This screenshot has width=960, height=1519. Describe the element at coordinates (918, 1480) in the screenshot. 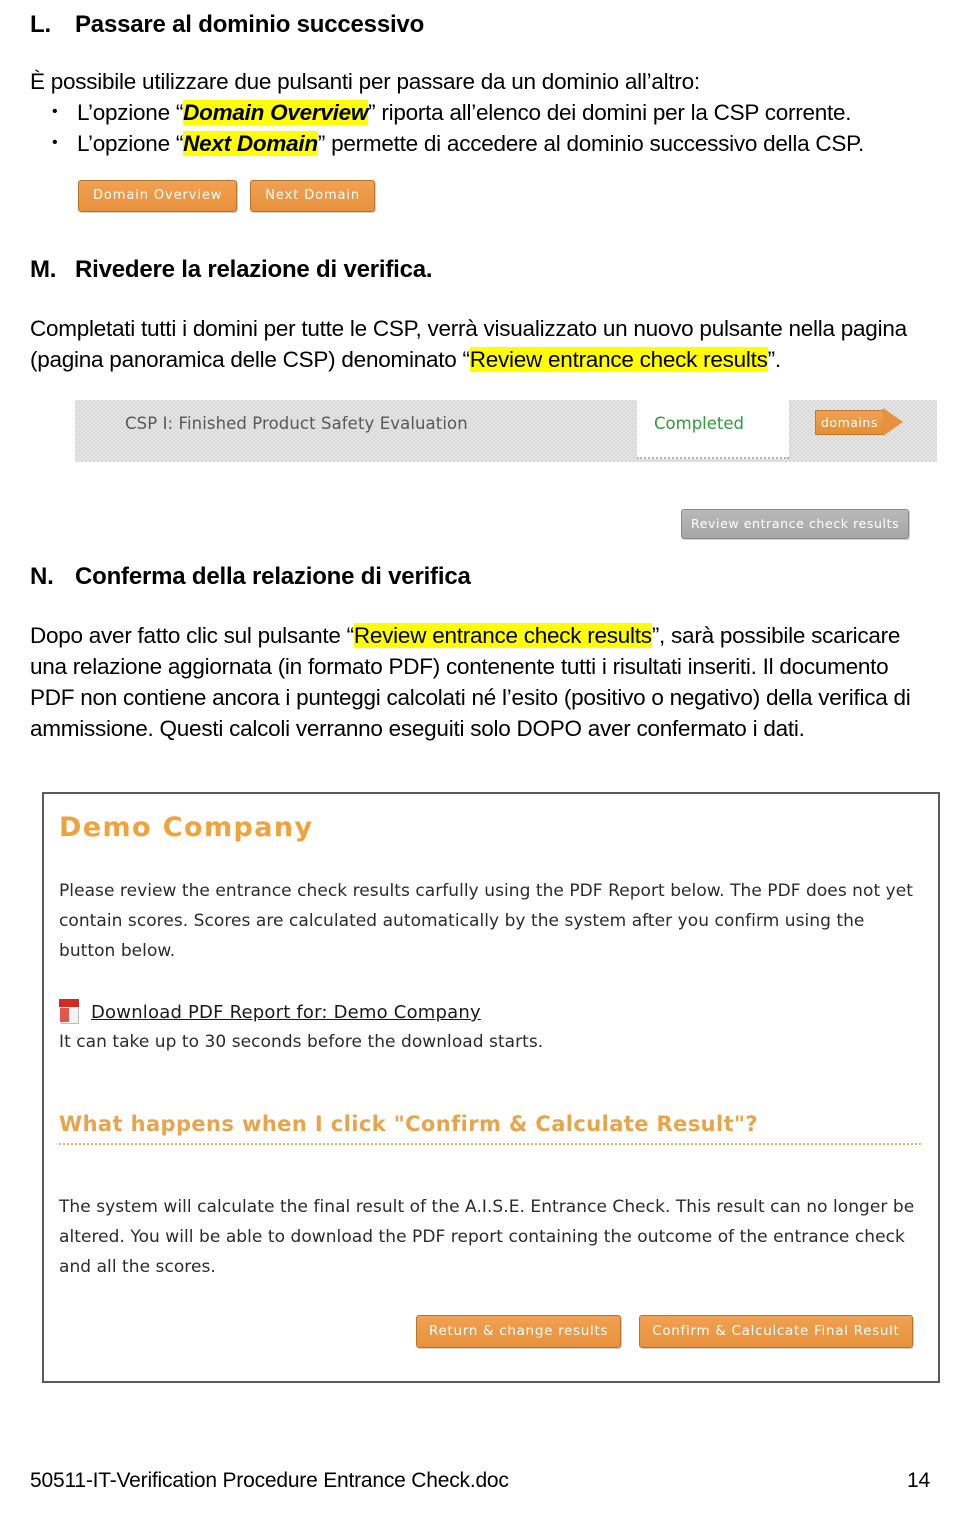

I see `footer-page-number: 14` at that location.